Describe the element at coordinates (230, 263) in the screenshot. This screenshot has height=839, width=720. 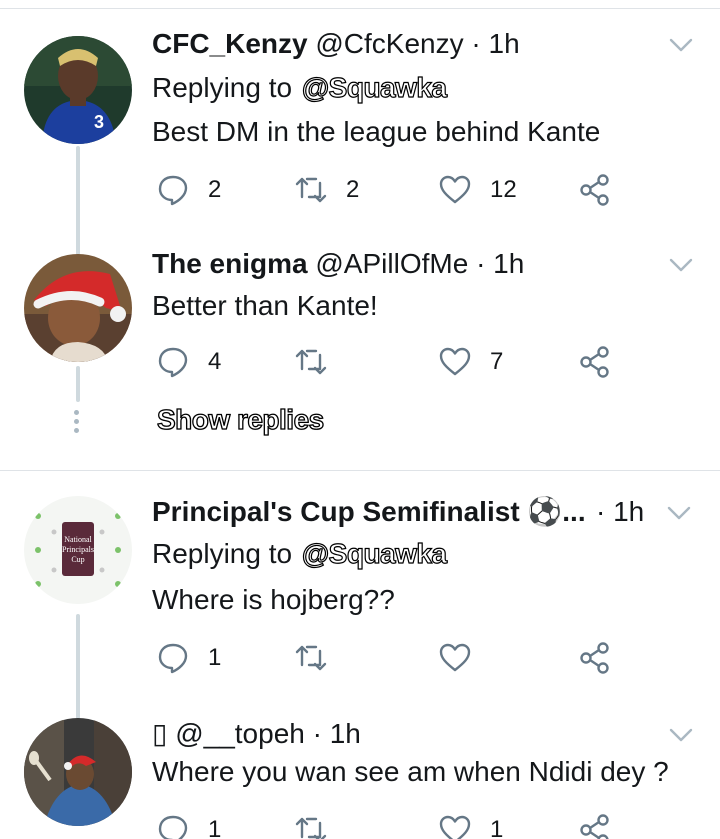
I see `display-name: The enigma` at that location.